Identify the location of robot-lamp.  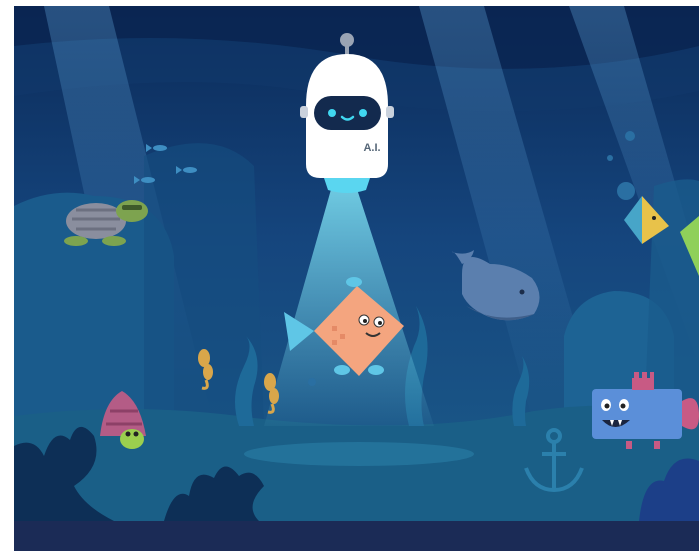
(347, 185).